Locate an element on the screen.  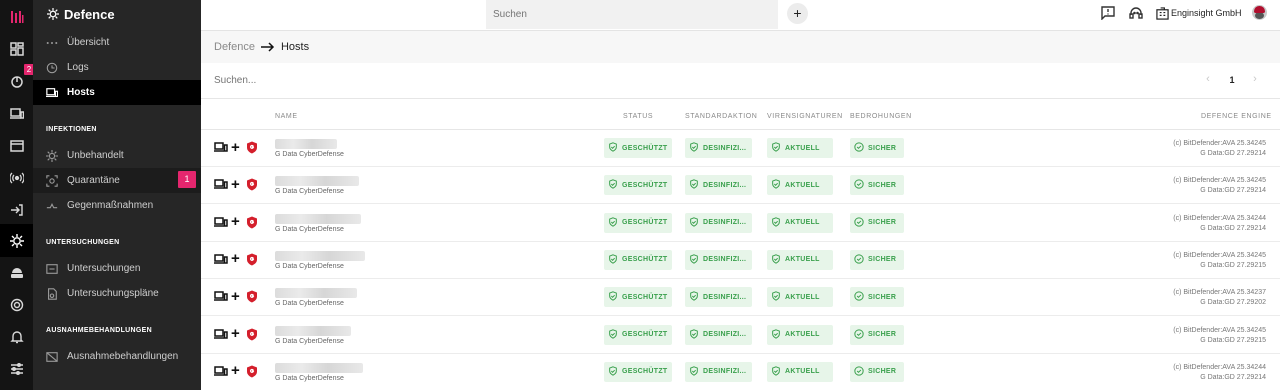
column-header-bedrohungen: BEDROHUNGEN is located at coordinates (881, 116).